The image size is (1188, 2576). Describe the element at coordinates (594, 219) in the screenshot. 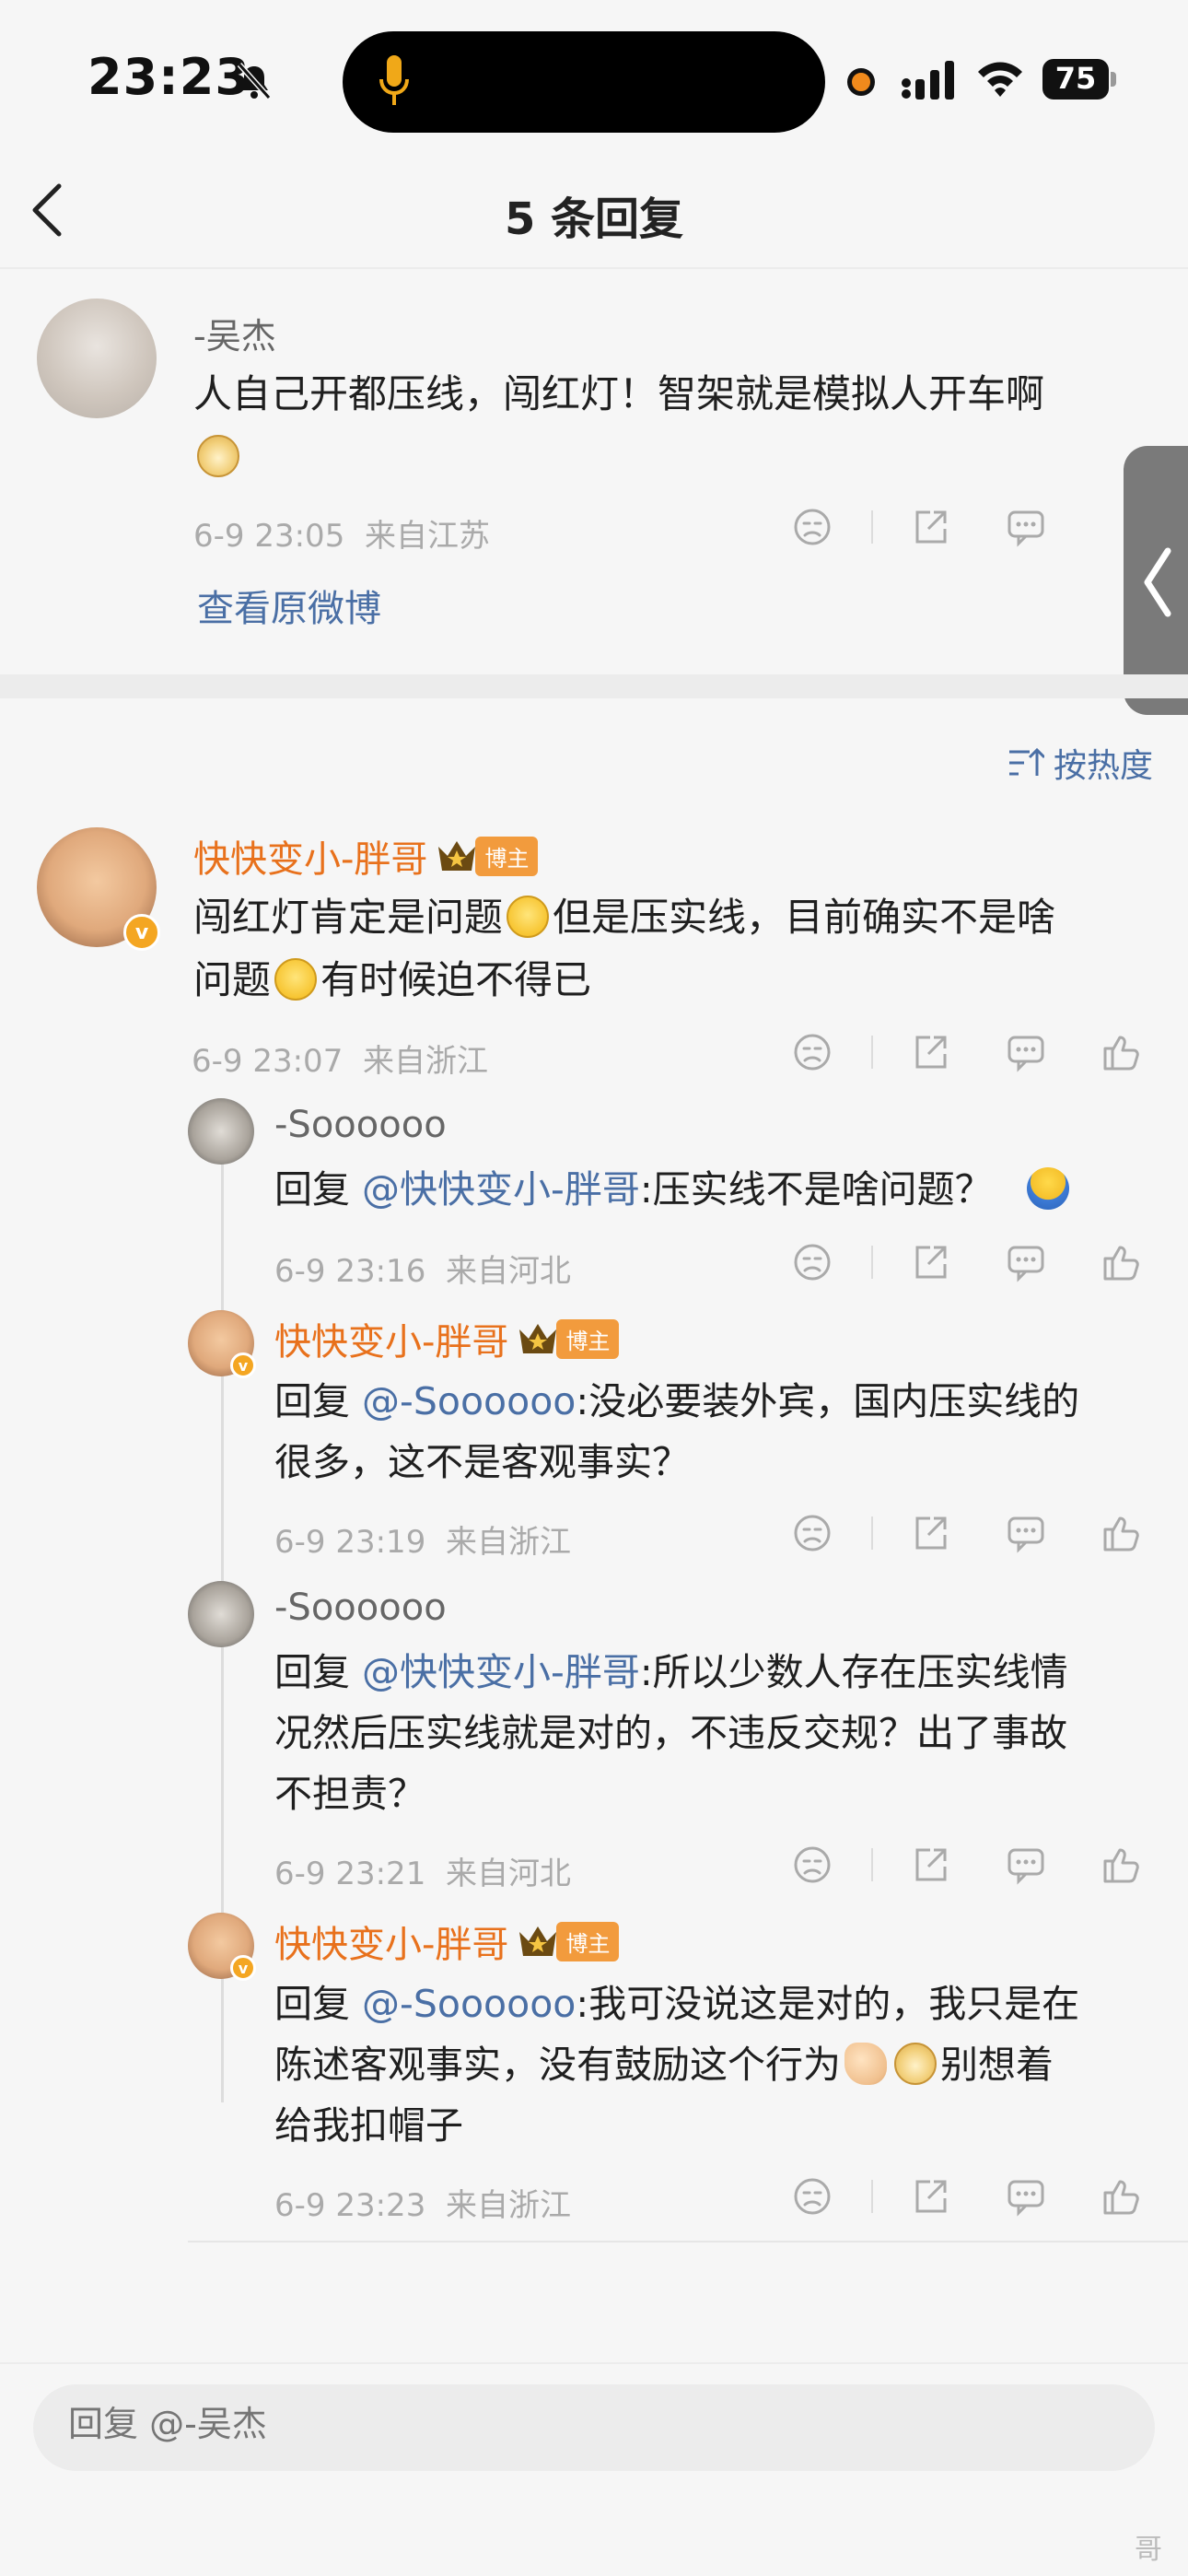

I see `page-title: 5 条回复` at that location.